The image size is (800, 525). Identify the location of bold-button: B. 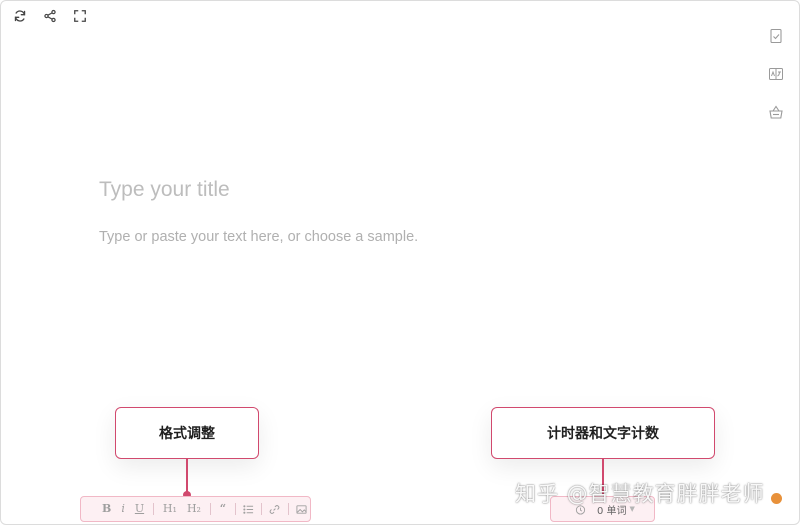
(106, 509).